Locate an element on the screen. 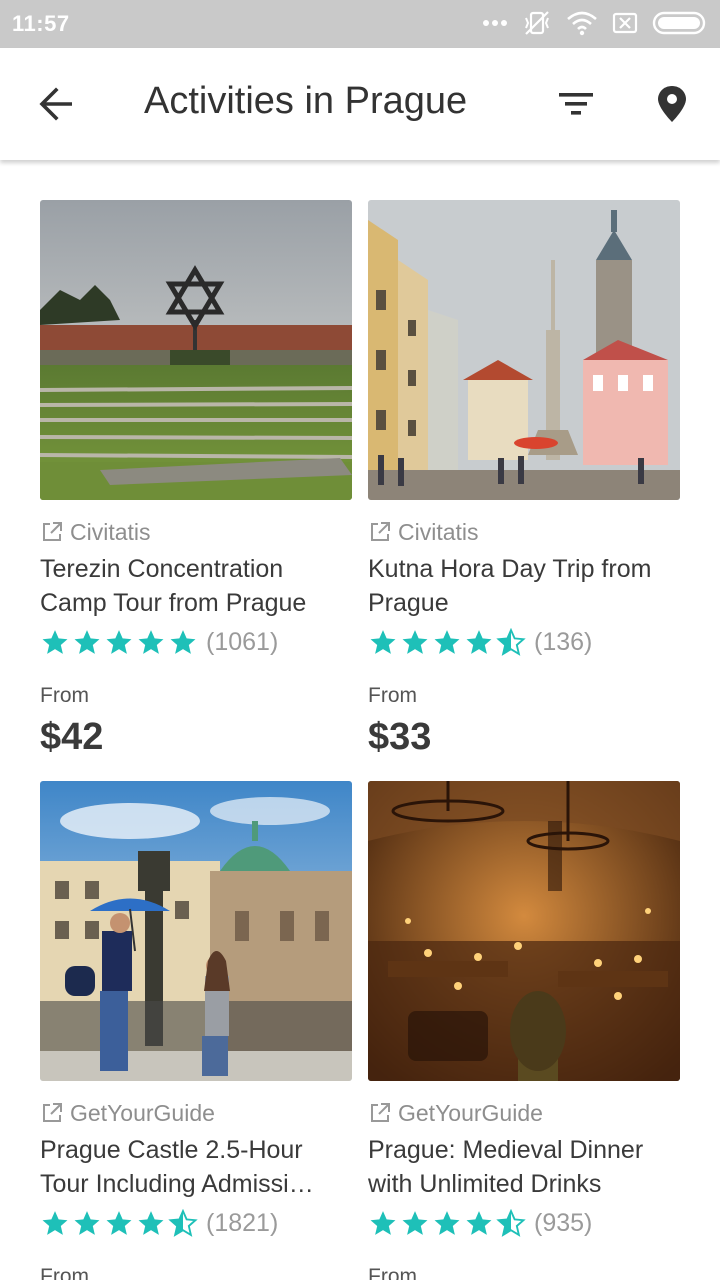 This screenshot has width=720, height=1280. wifi-icon is located at coordinates (582, 23).